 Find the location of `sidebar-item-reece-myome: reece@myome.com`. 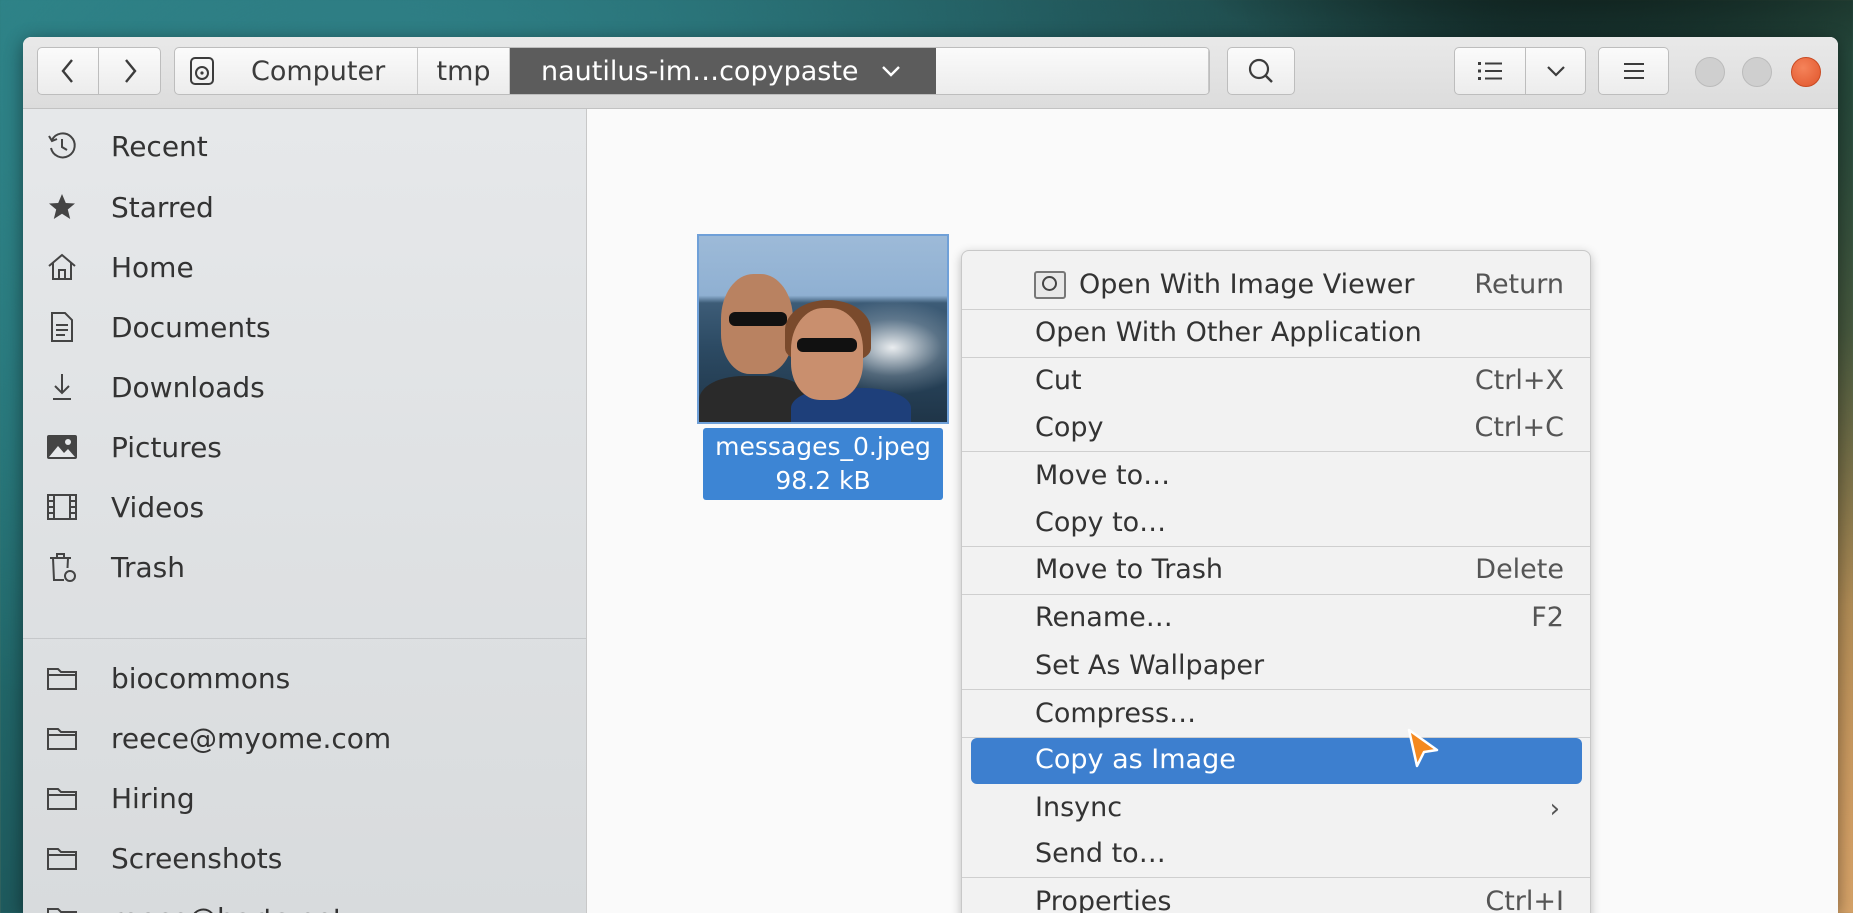

sidebar-item-reece-myome: reece@myome.com is located at coordinates (304, 738).